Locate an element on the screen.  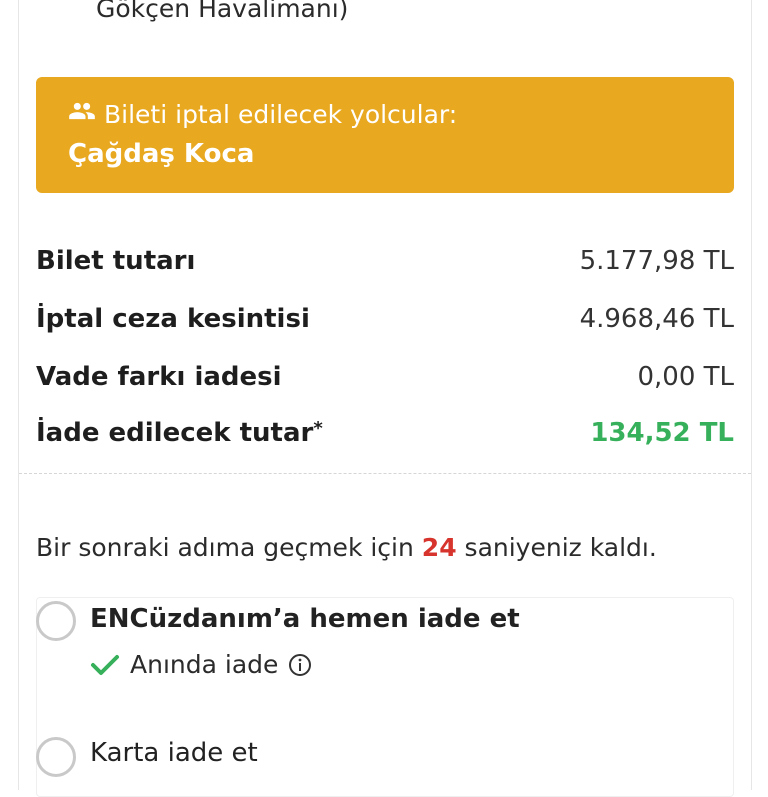
ticket-amount-label: Bilet tutarı is located at coordinates (116, 261).